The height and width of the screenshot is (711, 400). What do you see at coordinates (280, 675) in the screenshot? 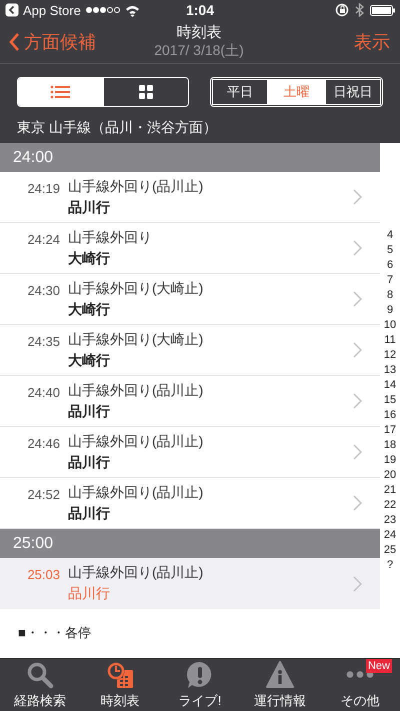
I see `warning-info-icon` at bounding box center [280, 675].